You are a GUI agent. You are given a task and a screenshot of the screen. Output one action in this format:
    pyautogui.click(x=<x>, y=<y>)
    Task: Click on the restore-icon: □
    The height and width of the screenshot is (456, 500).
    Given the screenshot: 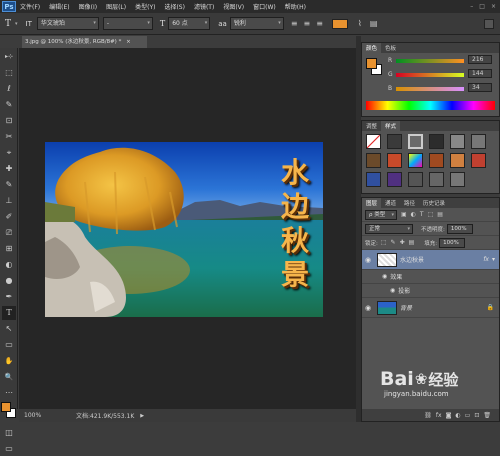 What is the action you would take?
    pyautogui.click(x=482, y=6)
    